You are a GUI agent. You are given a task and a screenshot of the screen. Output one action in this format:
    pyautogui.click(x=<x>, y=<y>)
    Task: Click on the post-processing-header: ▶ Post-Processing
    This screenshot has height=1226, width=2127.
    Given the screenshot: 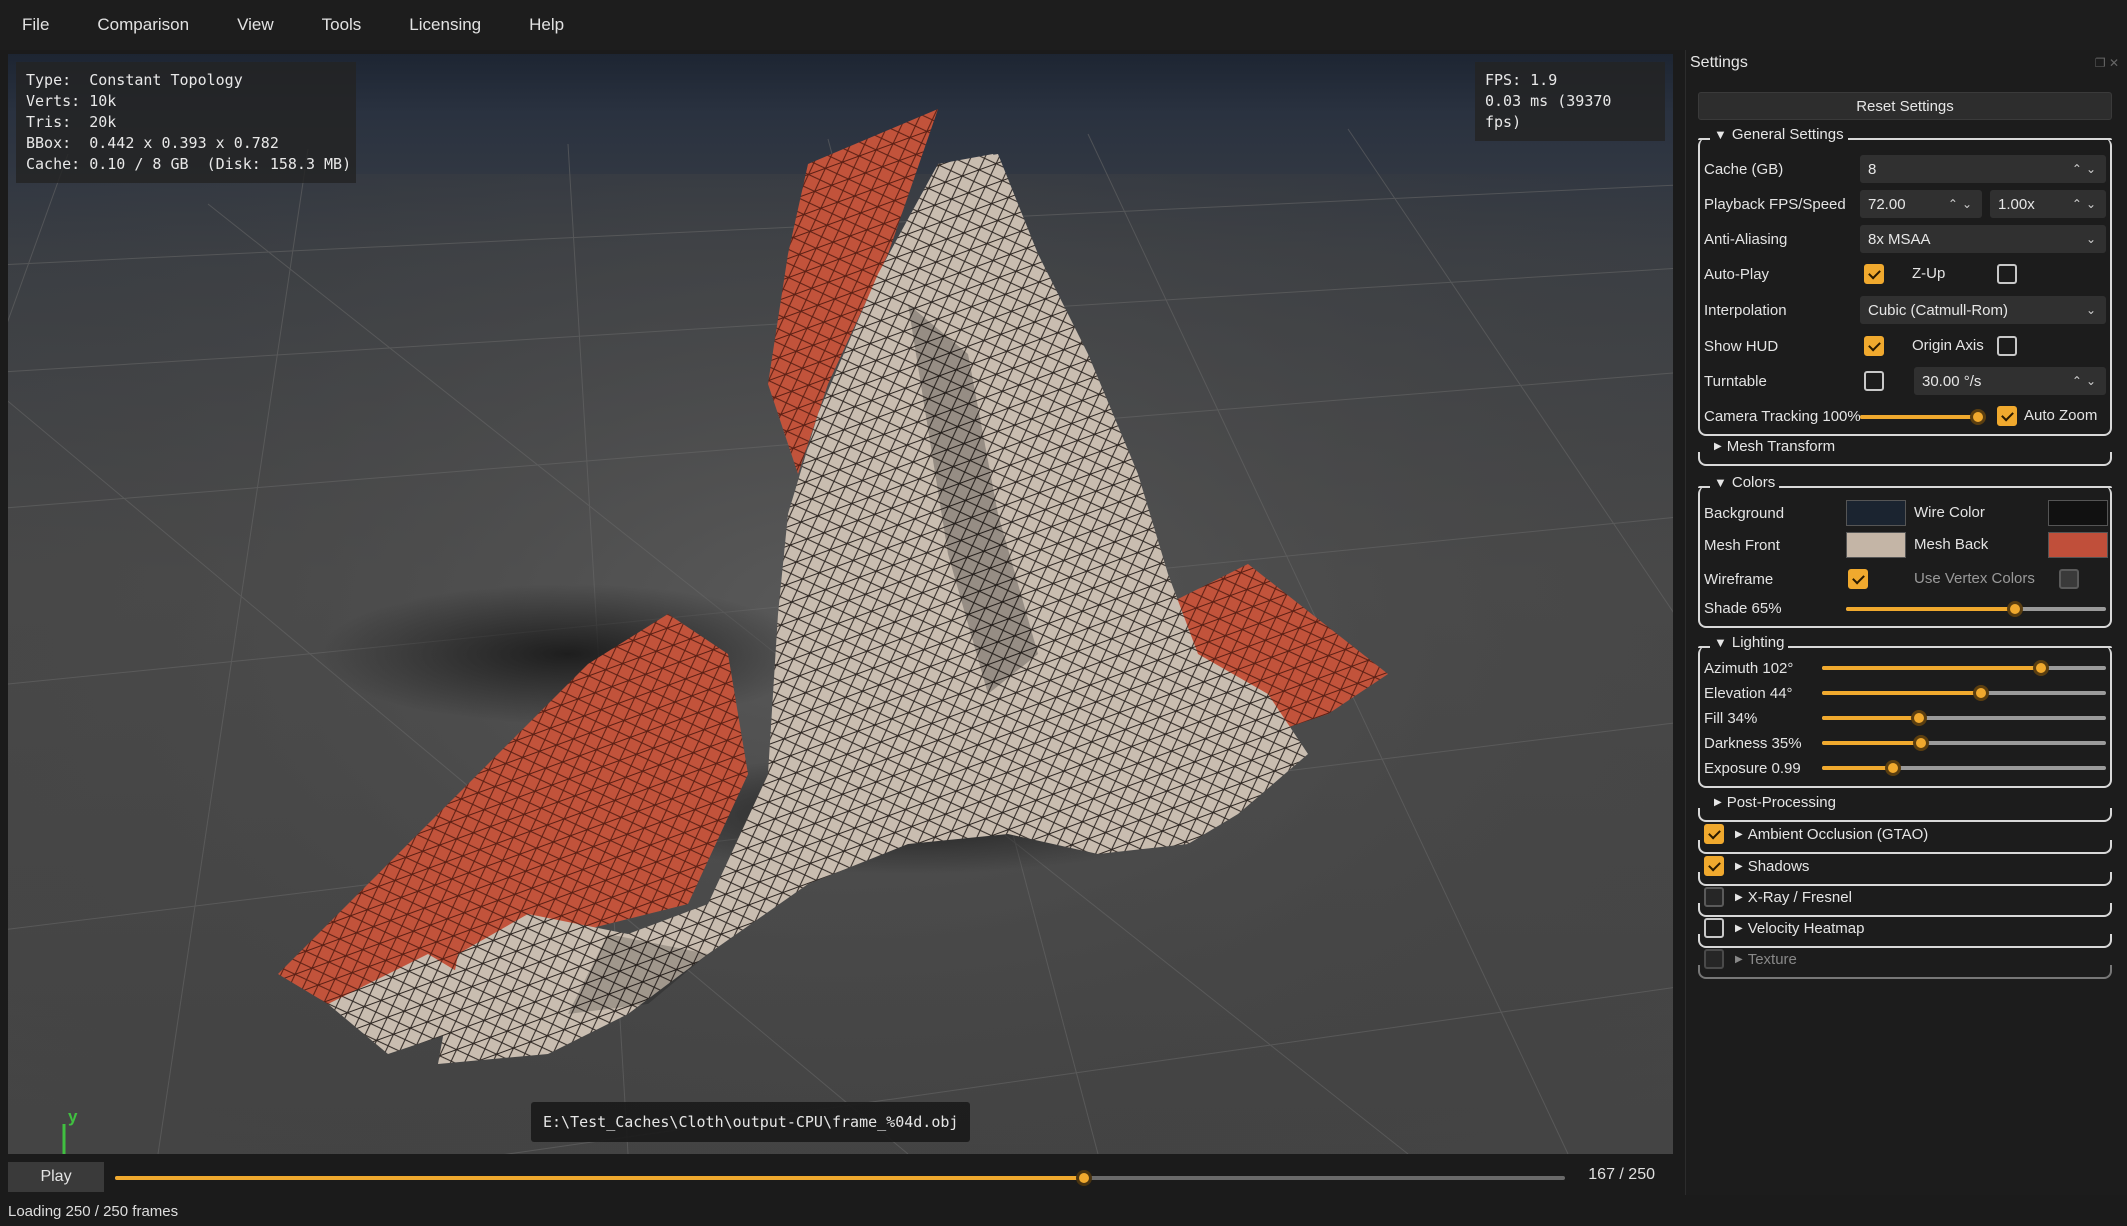 What is the action you would take?
    pyautogui.click(x=1775, y=802)
    